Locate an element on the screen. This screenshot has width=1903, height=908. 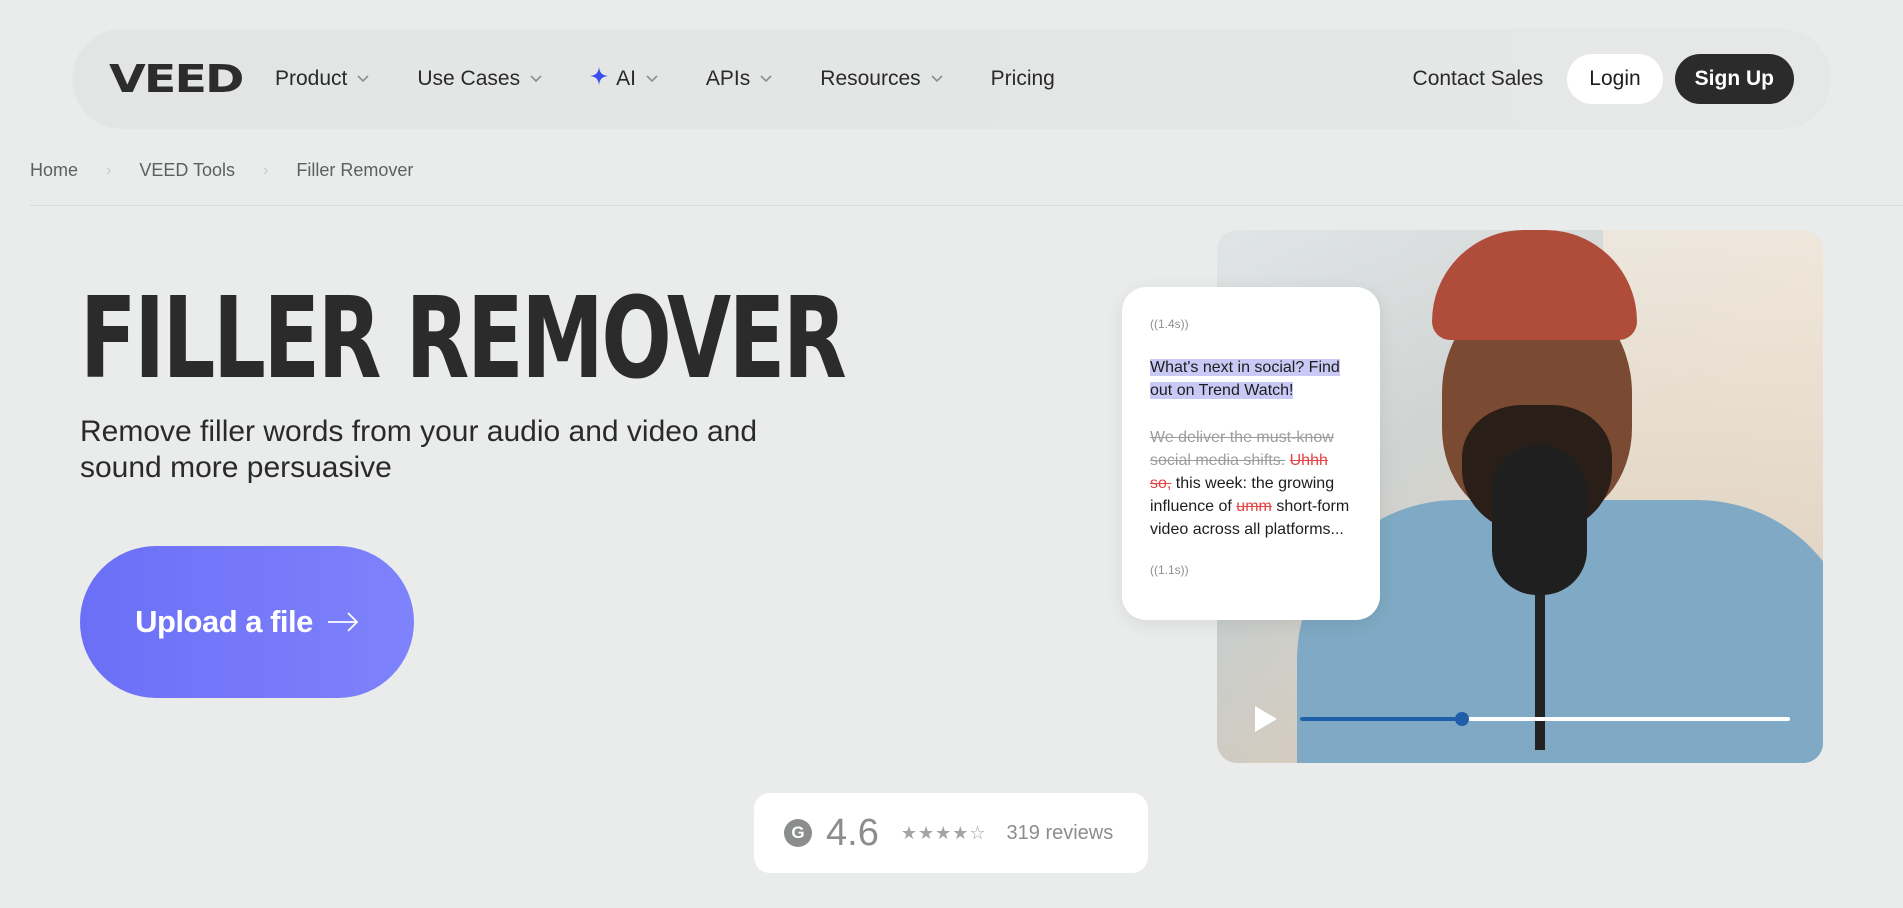
nav-use-cases: Use Cases is located at coordinates (479, 79).